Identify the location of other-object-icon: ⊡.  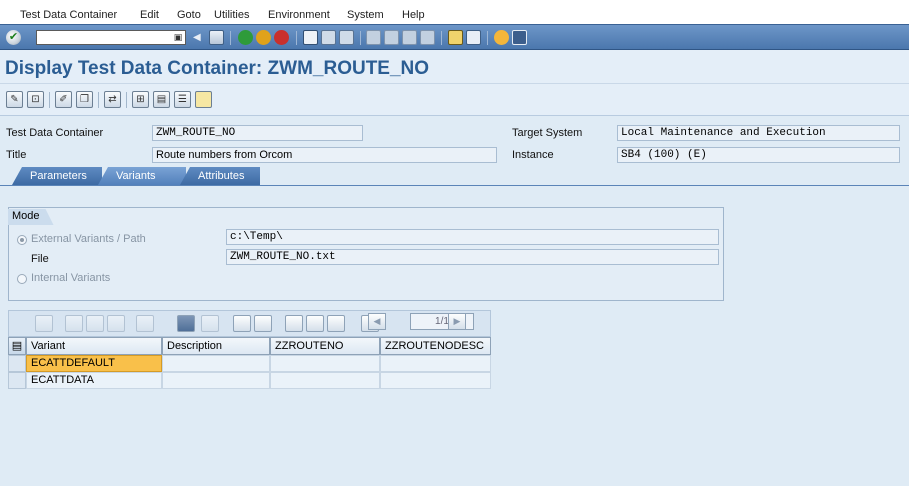
(35, 99).